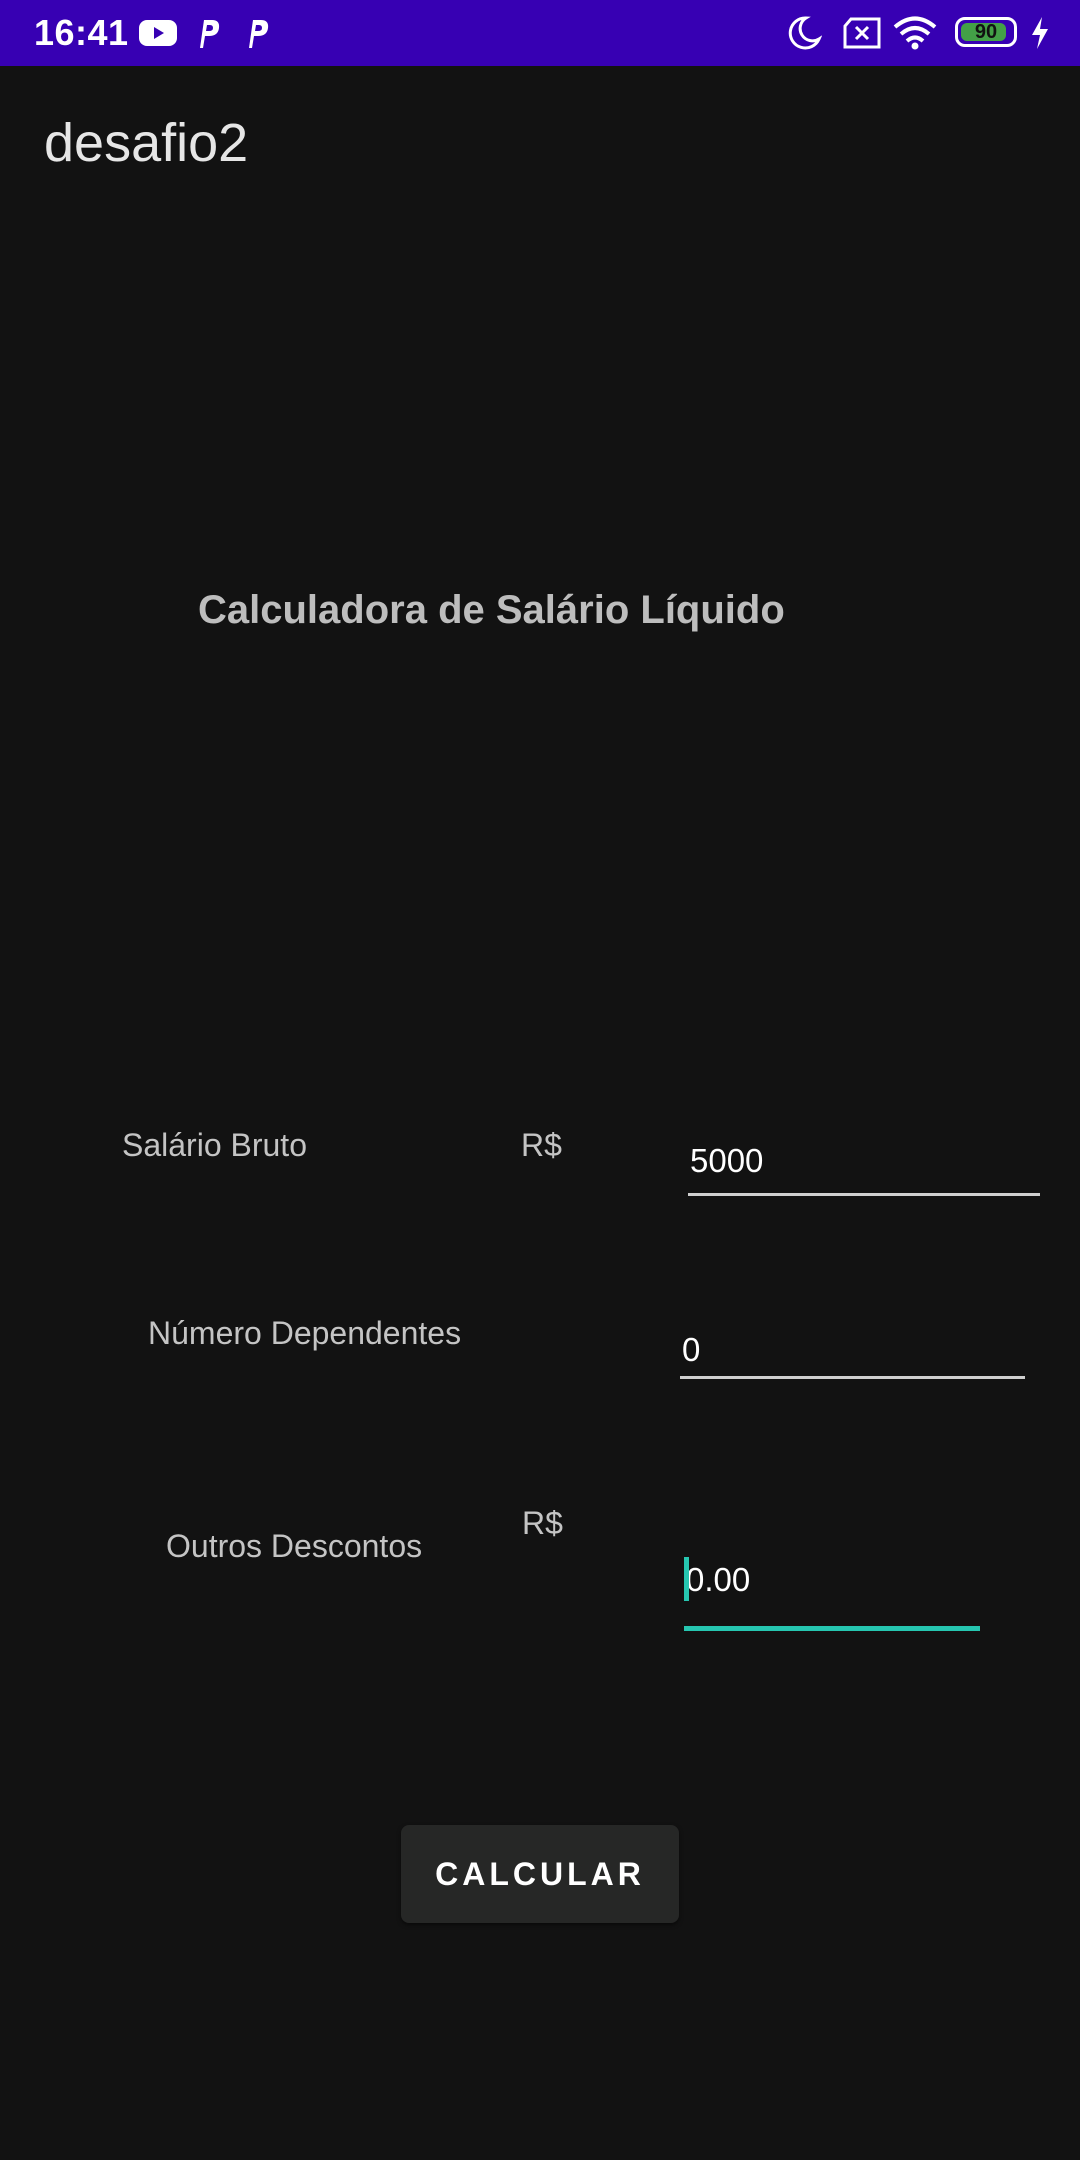 The image size is (1080, 2160). Describe the element at coordinates (686, 1579) in the screenshot. I see `text-cursor` at that location.